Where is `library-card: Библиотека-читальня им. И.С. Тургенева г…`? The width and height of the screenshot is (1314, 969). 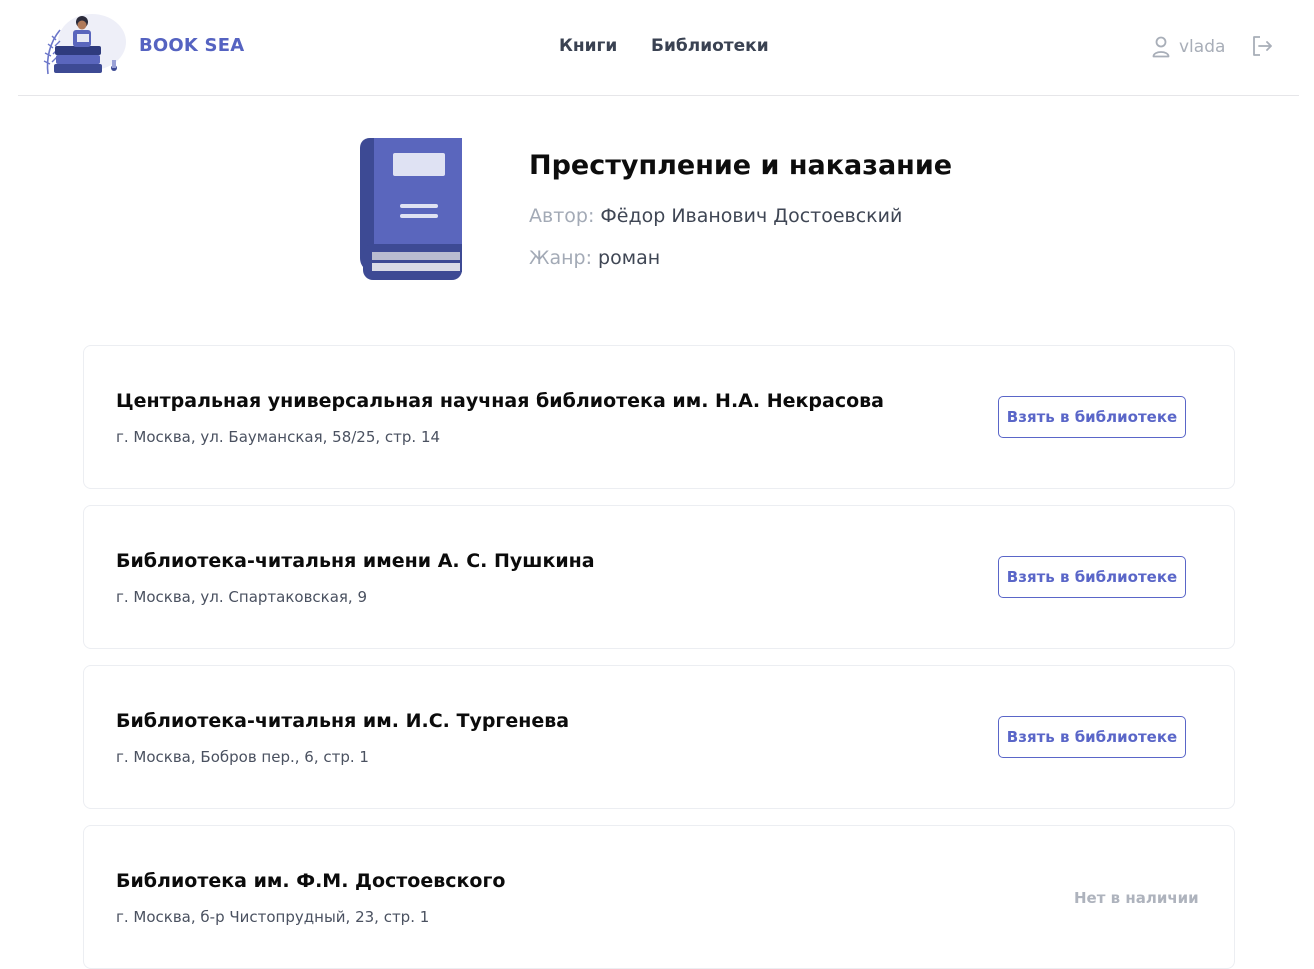 library-card: Библиотека-читальня им. И.С. Тургенева г… is located at coordinates (659, 737).